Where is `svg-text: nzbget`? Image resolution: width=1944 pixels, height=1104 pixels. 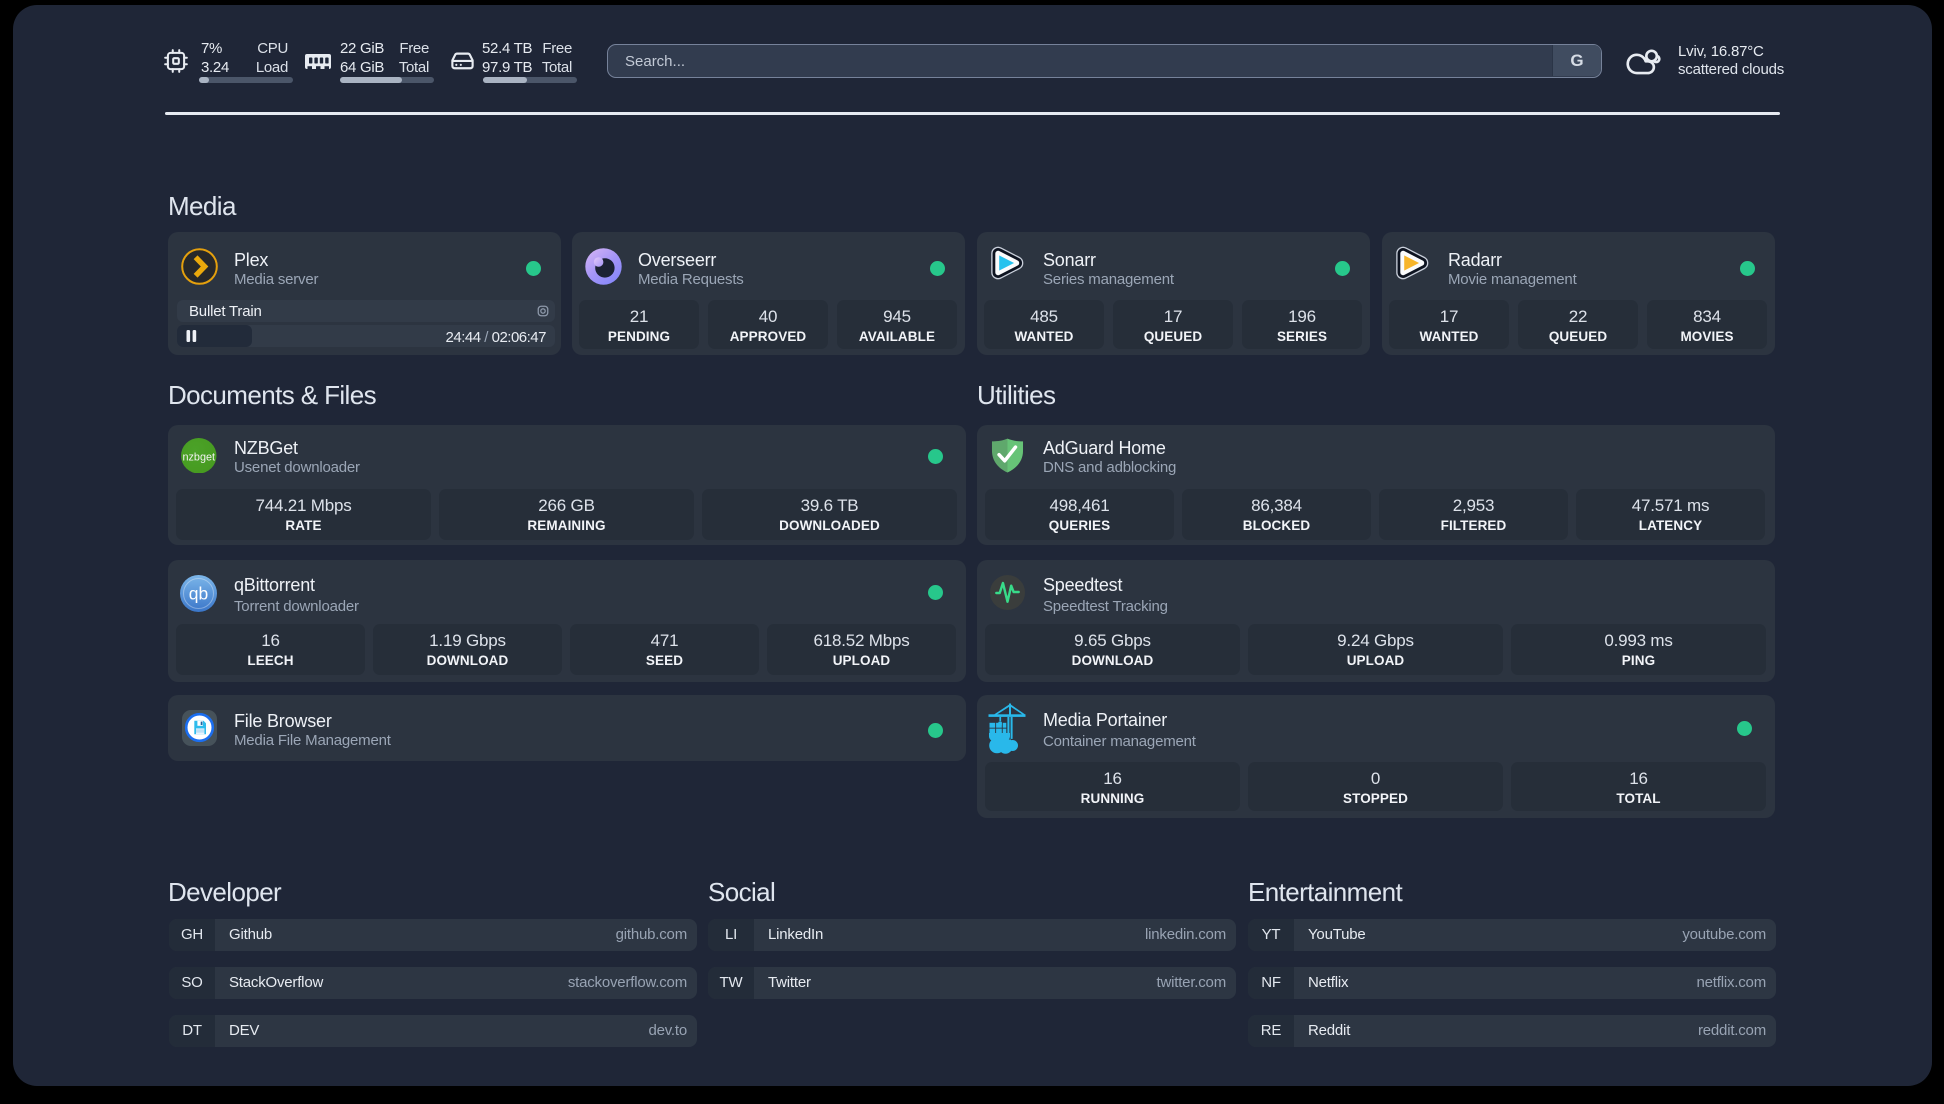
svg-text: nzbget is located at coordinates (198, 457).